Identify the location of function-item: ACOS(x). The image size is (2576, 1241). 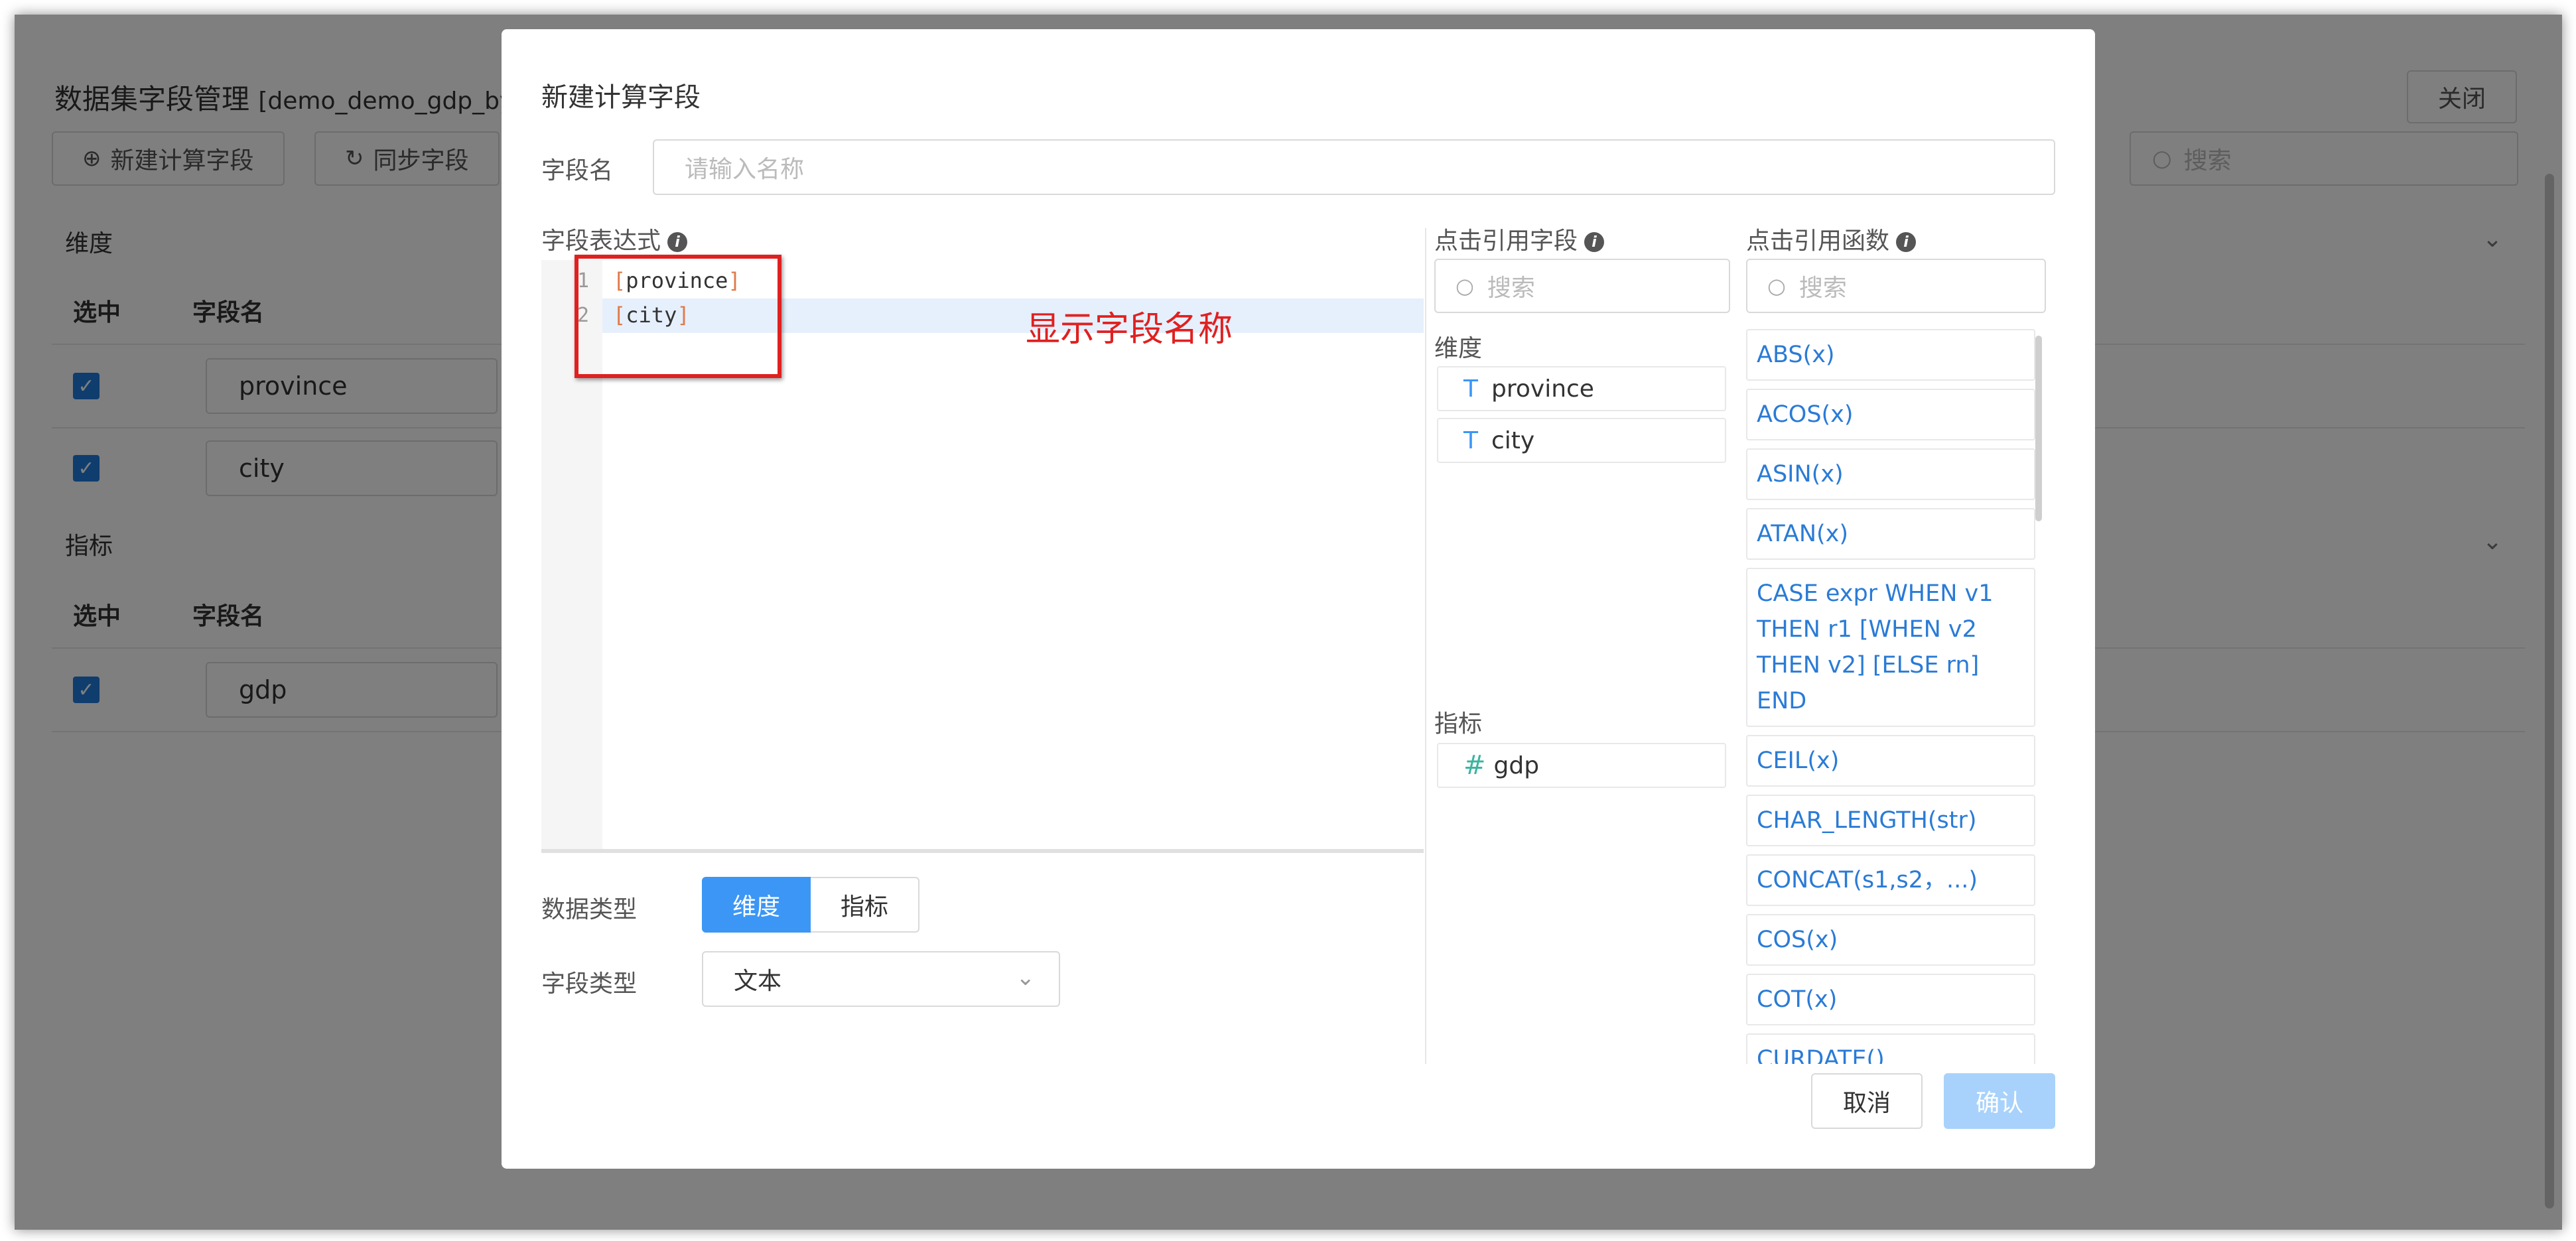
(1891, 414).